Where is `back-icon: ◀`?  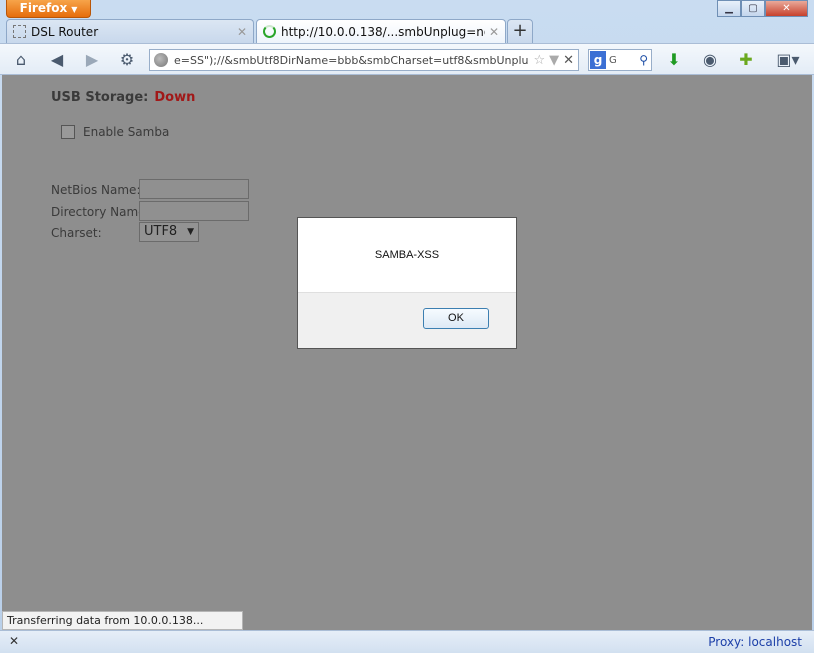
back-icon: ◀ is located at coordinates (57, 60).